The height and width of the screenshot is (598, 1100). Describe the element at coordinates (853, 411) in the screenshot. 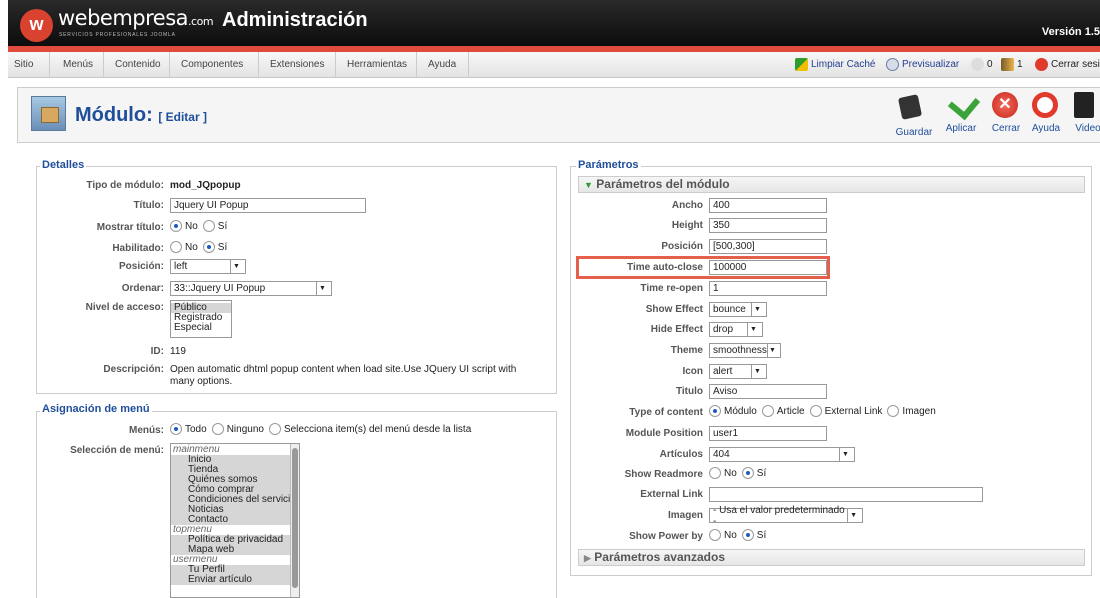

I see `option-label: External Link` at that location.